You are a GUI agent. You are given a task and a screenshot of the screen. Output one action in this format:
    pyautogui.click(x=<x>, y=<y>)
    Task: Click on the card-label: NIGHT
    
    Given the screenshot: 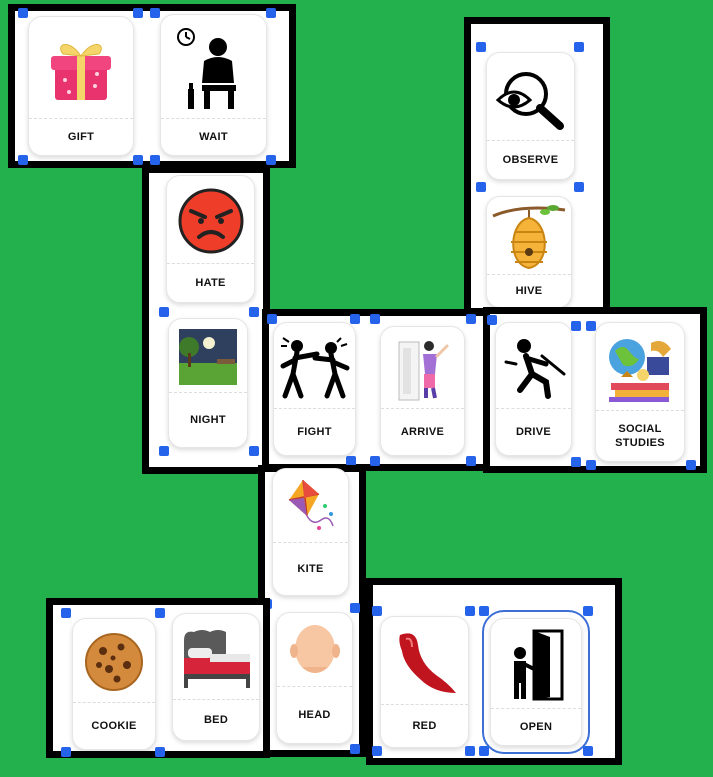 What is the action you would take?
    pyautogui.click(x=208, y=419)
    